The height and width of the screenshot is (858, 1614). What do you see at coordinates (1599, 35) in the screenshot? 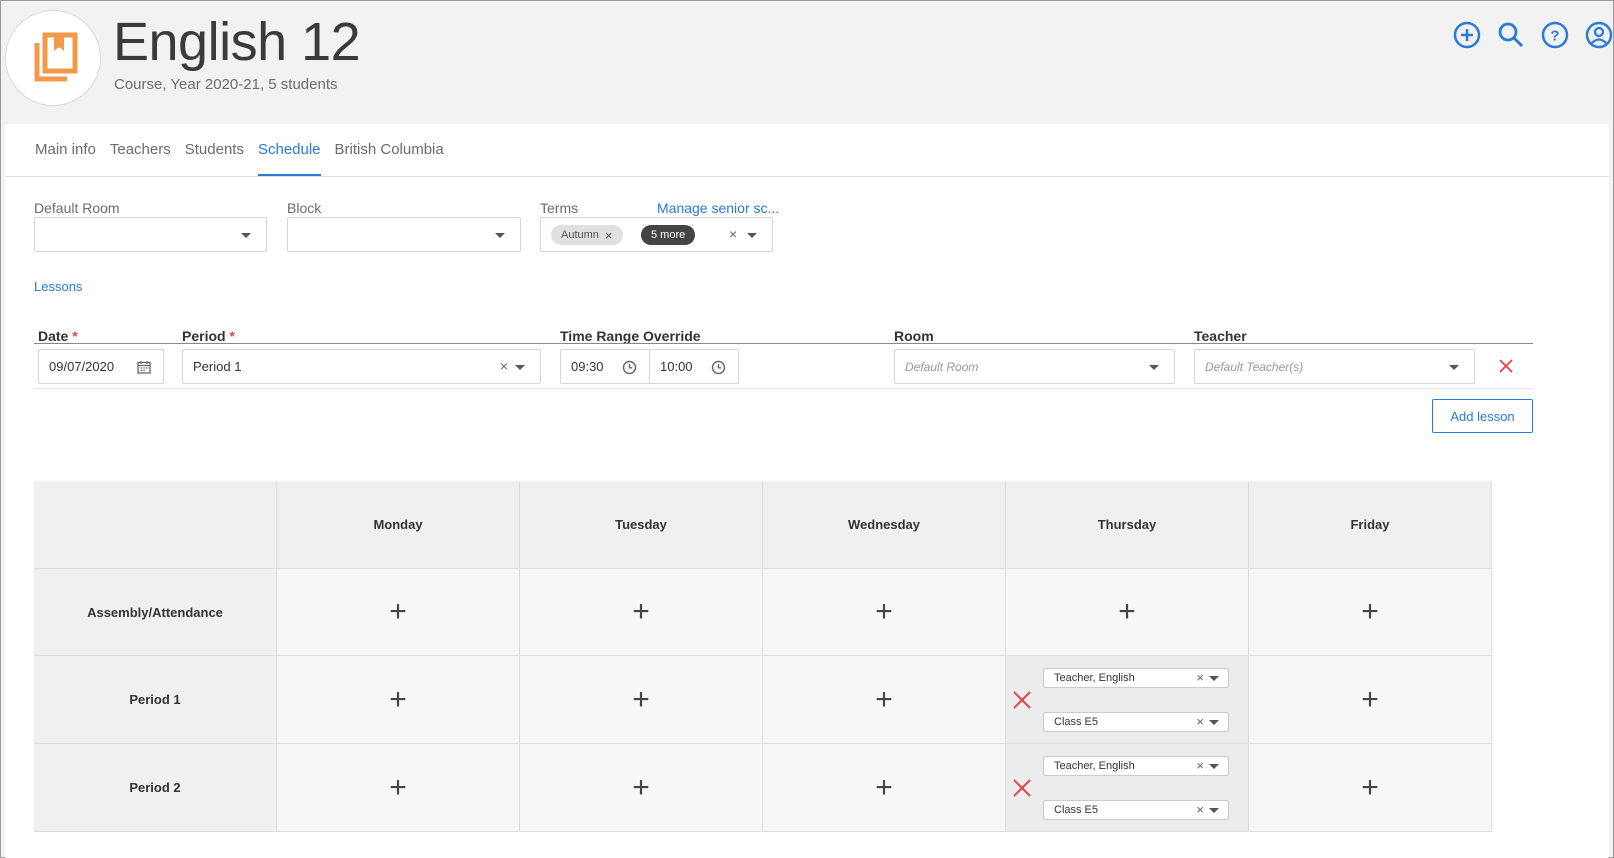
I see `account-icon` at bounding box center [1599, 35].